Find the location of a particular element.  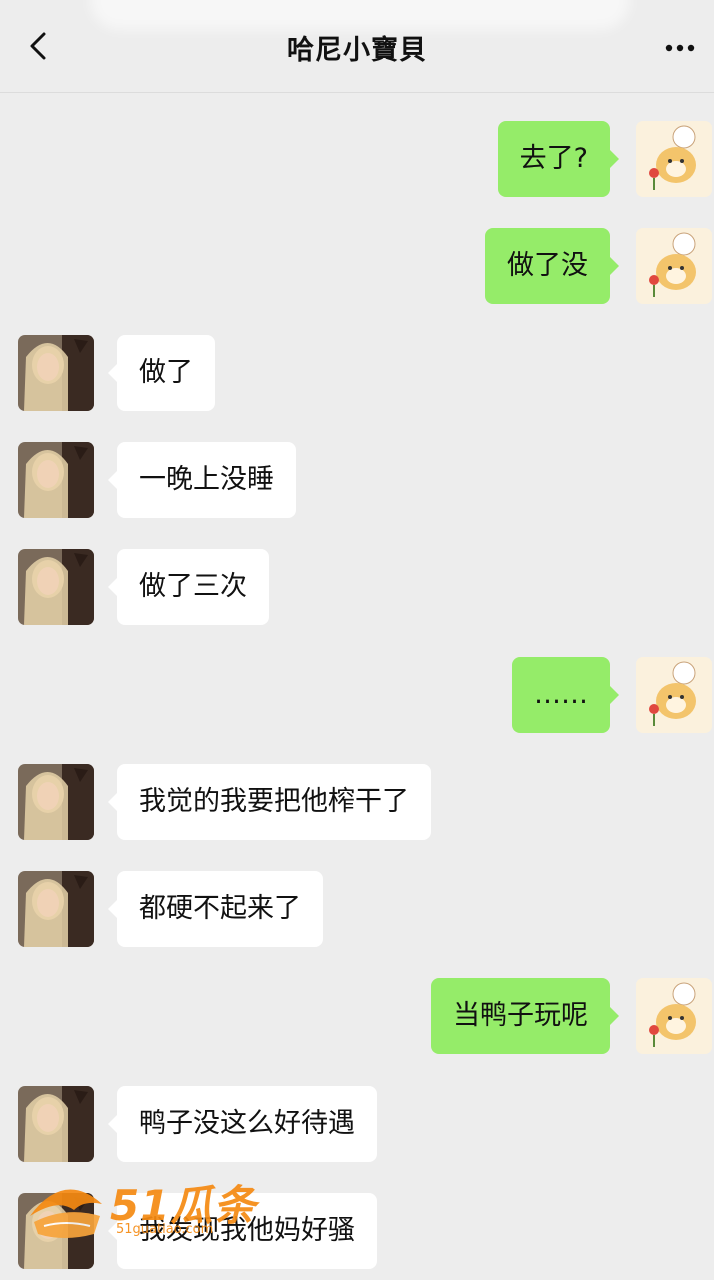

message-row: 做了 is located at coordinates (357, 373).